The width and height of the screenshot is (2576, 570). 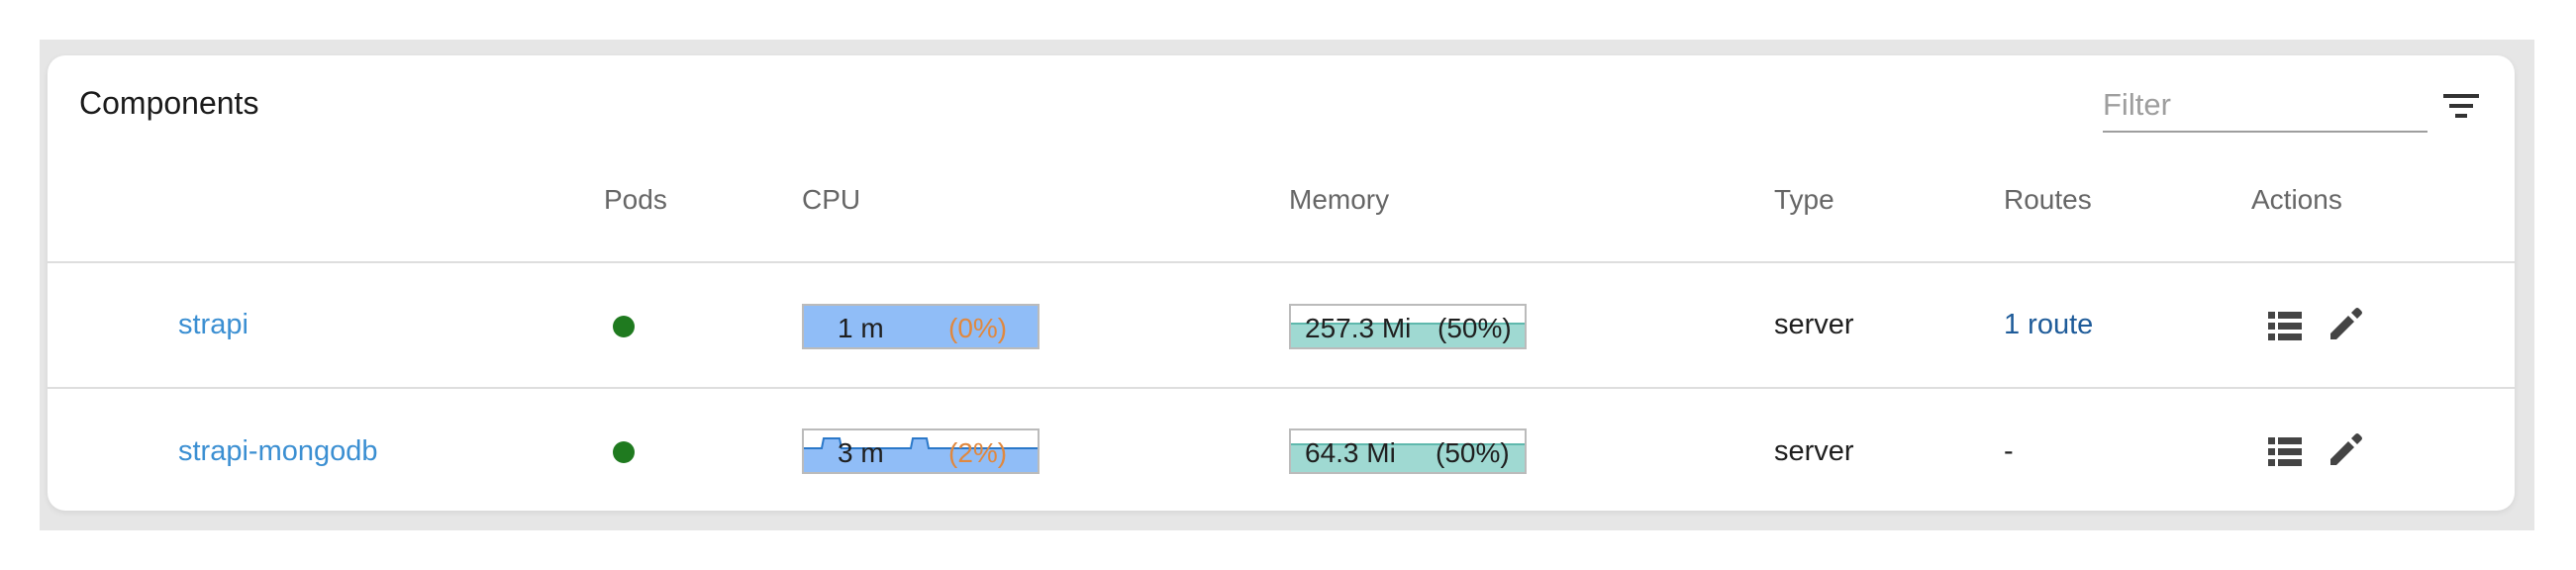 What do you see at coordinates (2461, 107) in the screenshot?
I see `filter-list-icon` at bounding box center [2461, 107].